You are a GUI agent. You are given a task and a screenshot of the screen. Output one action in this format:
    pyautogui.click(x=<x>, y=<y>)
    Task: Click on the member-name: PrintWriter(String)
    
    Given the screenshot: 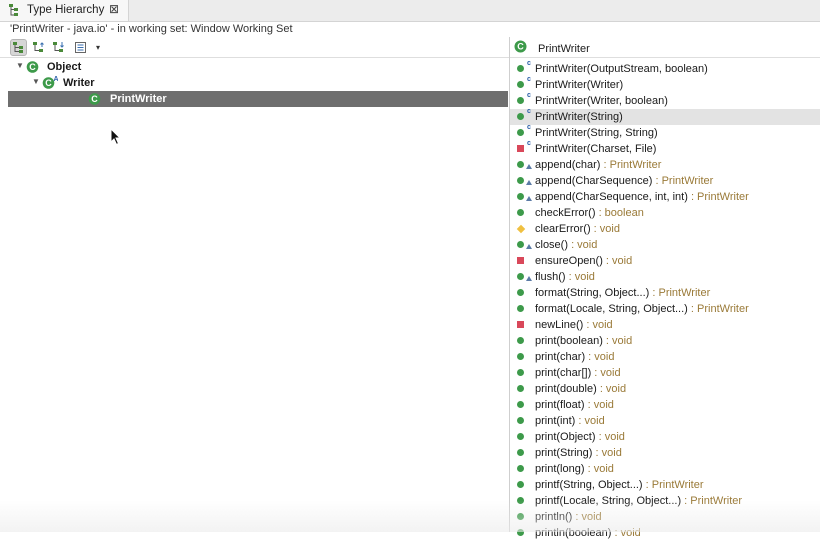 What is the action you would take?
    pyautogui.click(x=579, y=117)
    